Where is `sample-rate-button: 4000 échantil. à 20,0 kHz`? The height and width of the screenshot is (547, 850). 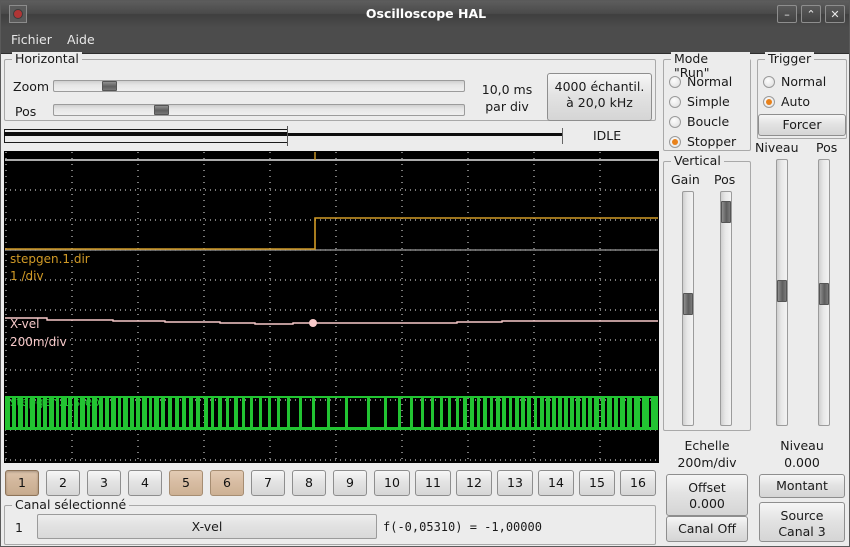 sample-rate-button: 4000 échantil. à 20,0 kHz is located at coordinates (599, 97).